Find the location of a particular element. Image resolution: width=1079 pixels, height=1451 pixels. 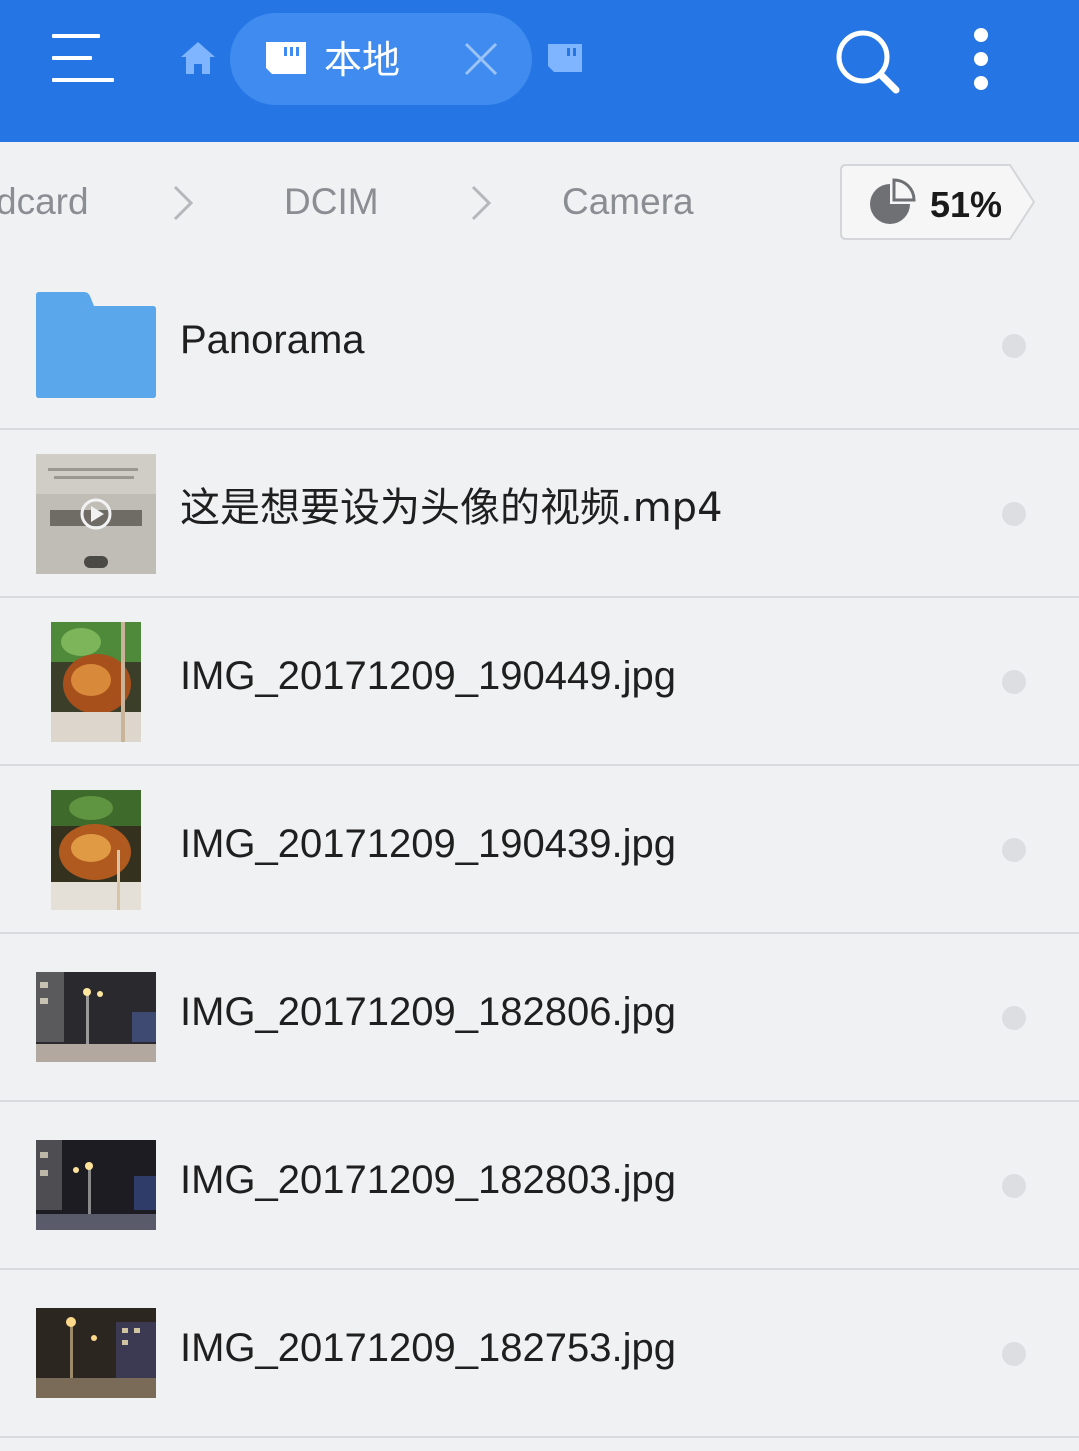

storage-percent: 51% is located at coordinates (966, 204).